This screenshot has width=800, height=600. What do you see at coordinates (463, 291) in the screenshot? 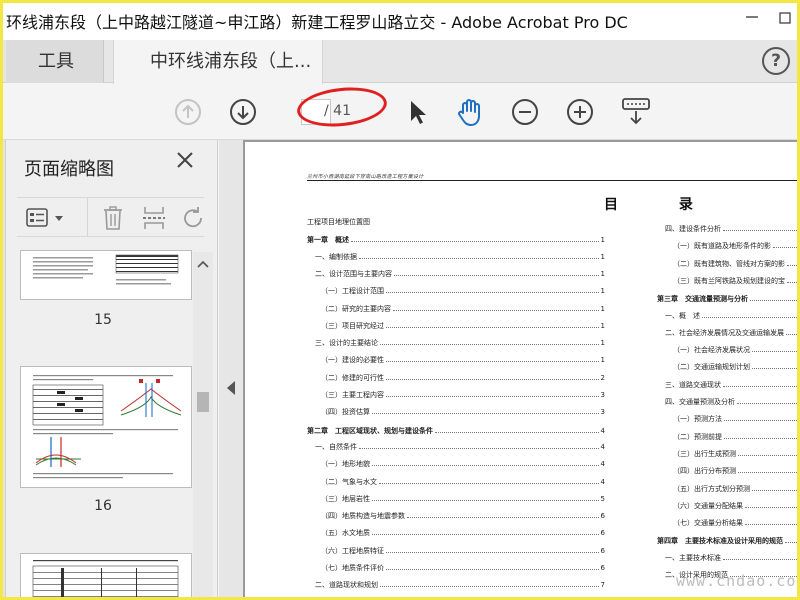
I see `toc-entry: （一）工程设计范围 1` at bounding box center [463, 291].